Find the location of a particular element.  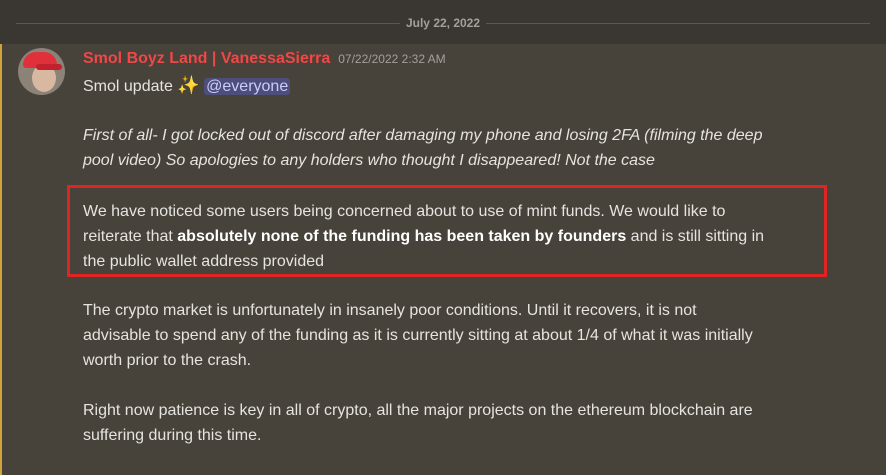

message-intro-text: Smol update is located at coordinates (130, 86).